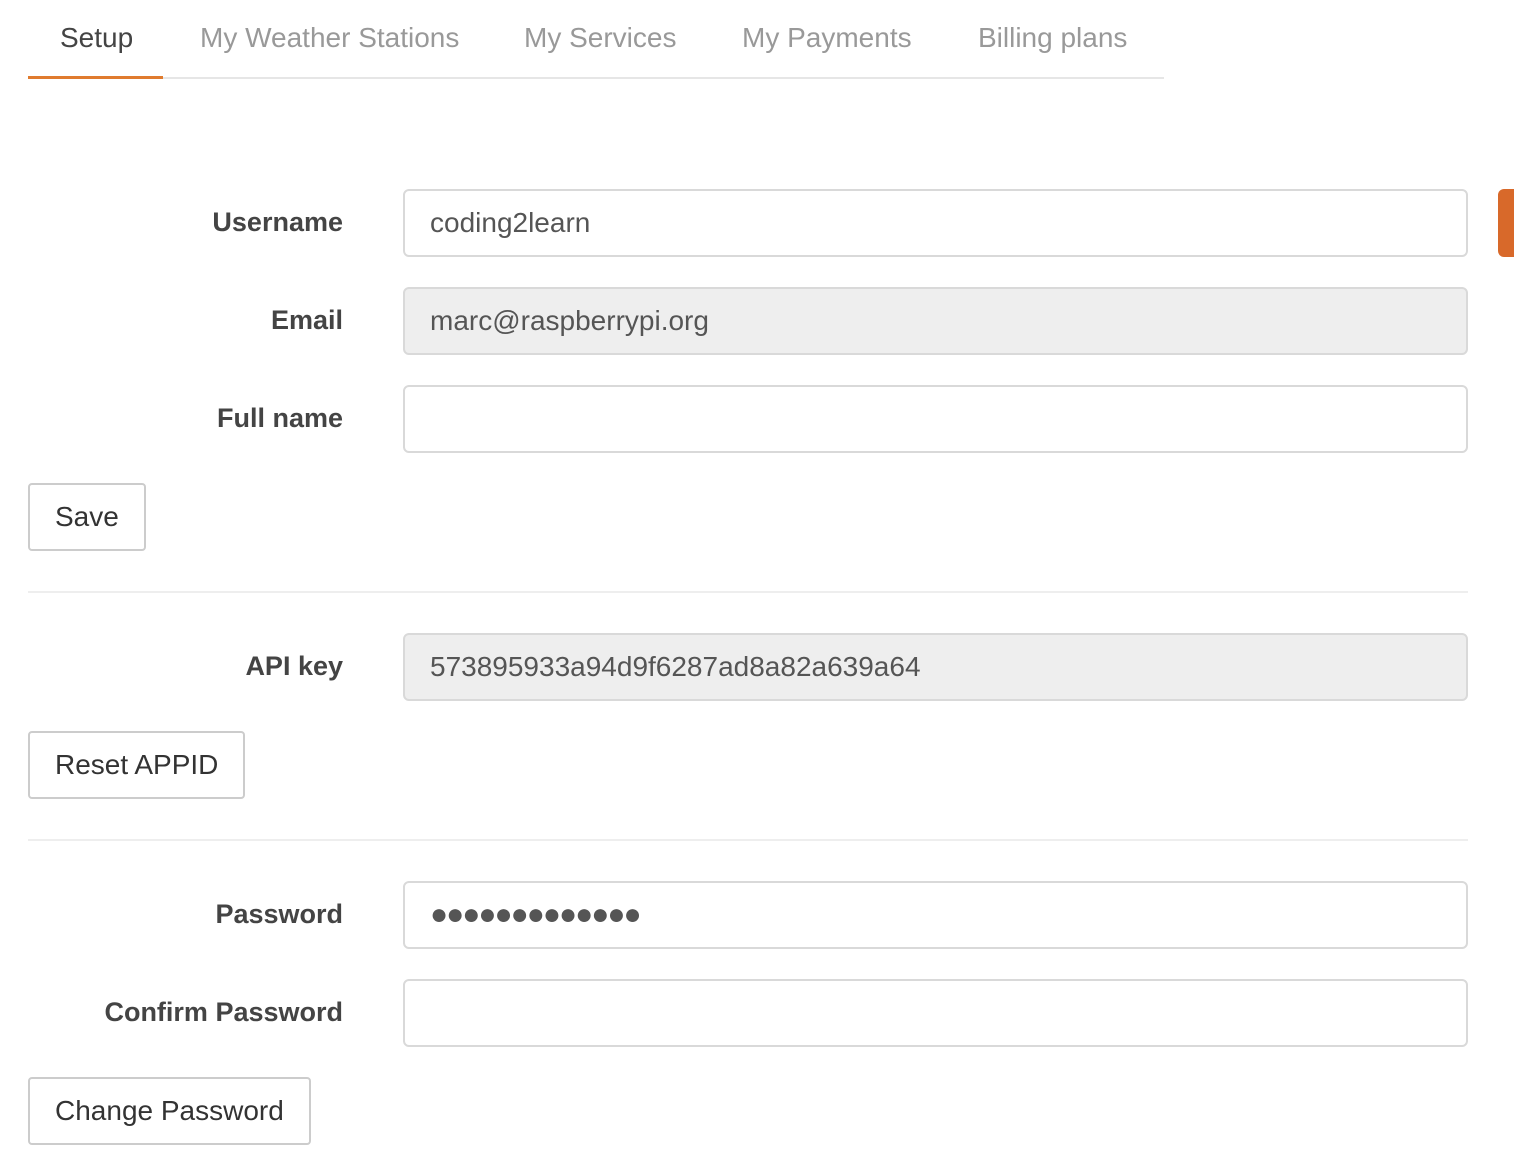 The height and width of the screenshot is (1163, 1514). Describe the element at coordinates (137, 765) in the screenshot. I see `reset-appid-button: Reset APPID` at that location.